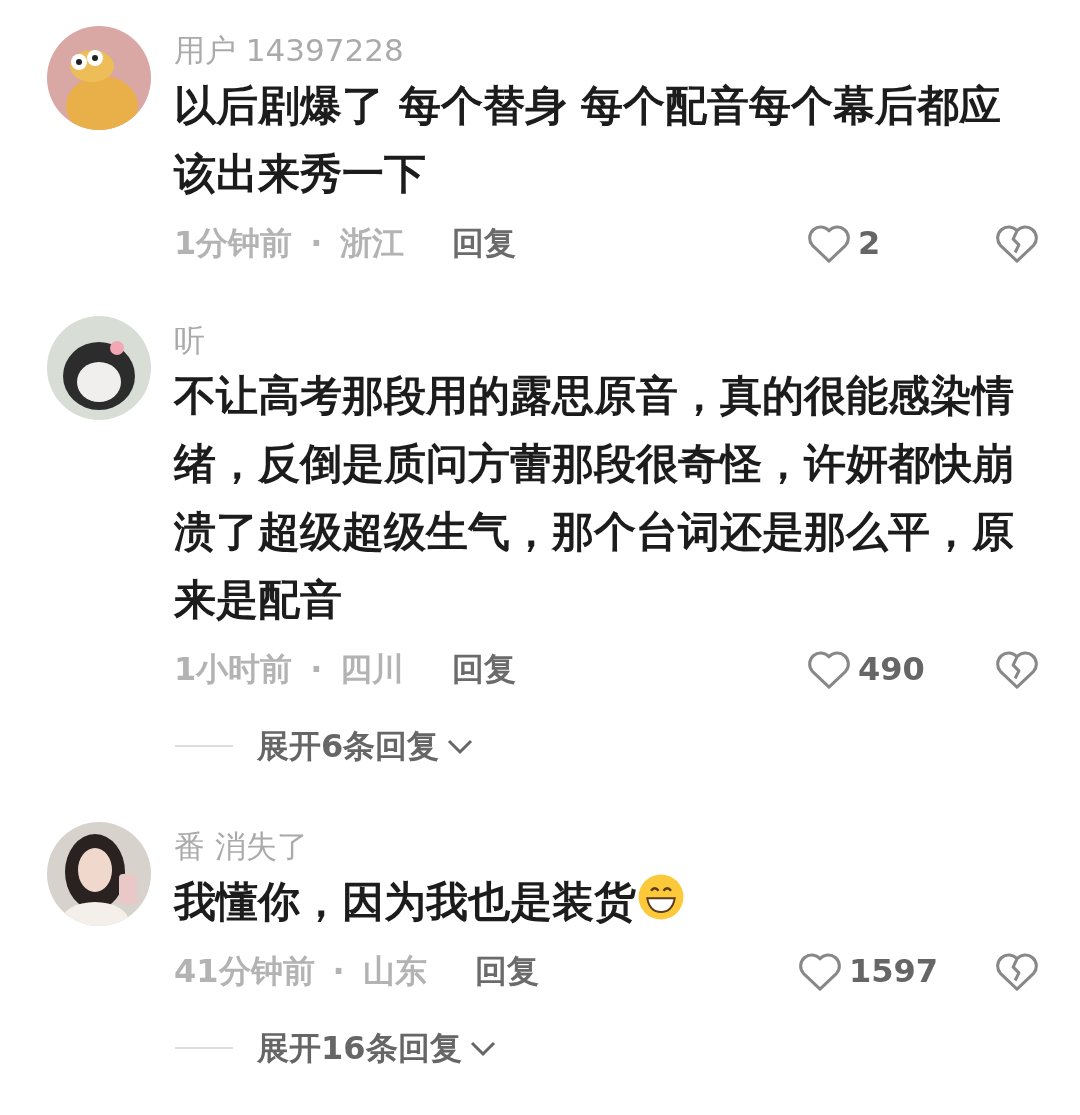 The width and height of the screenshot is (1080, 1115). I want to click on comment-time: 1分钟前, so click(233, 243).